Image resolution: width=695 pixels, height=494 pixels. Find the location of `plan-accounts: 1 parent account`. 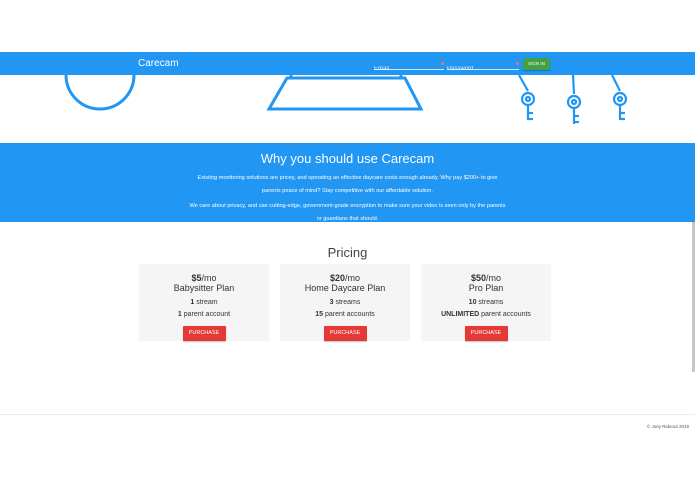

plan-accounts: 1 parent account is located at coordinates (204, 315).